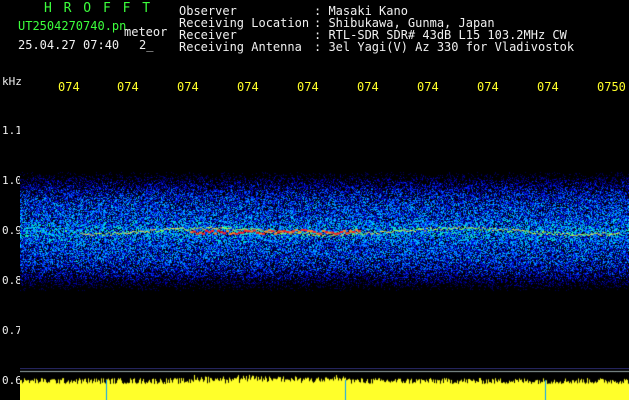 The image size is (629, 400). I want to click on y-tick-label: 1.1, so click(12, 130).